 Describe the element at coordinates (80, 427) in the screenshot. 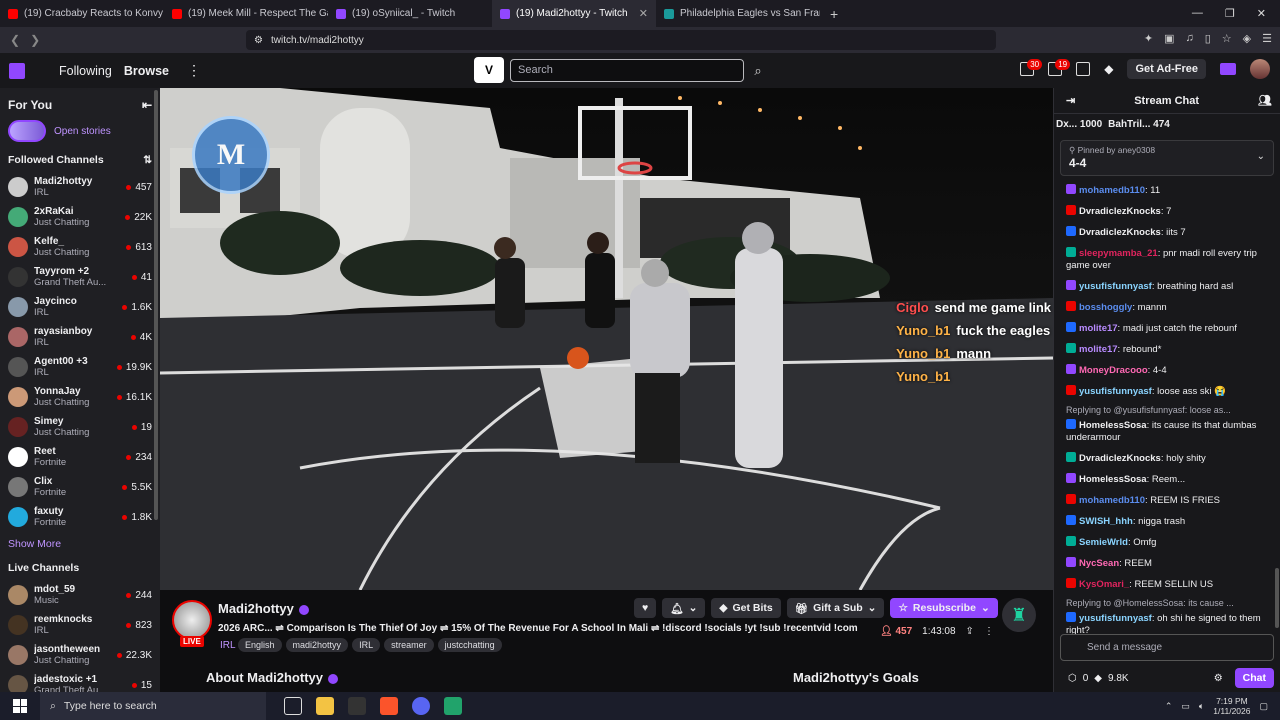

I see `sidebar-channel-item: Simey Just Chatting 19` at that location.